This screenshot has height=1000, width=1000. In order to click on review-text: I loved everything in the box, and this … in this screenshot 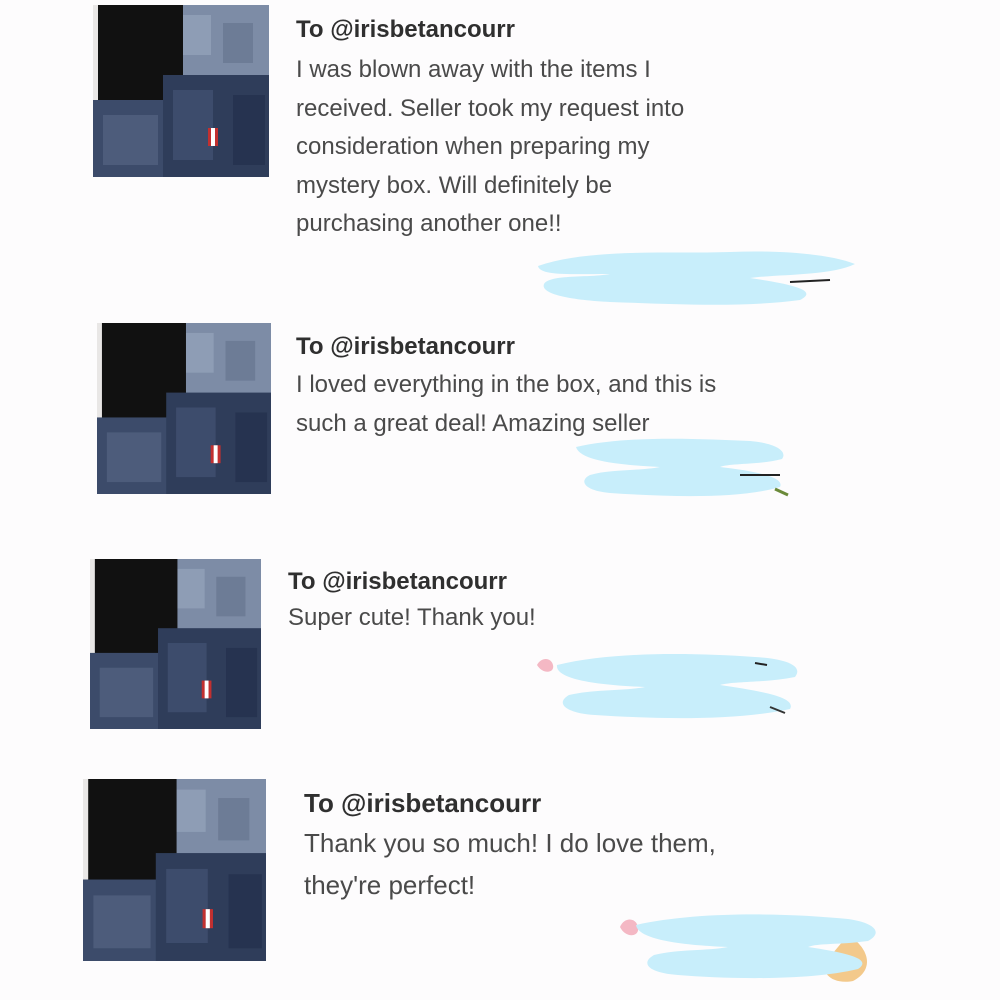, I will do `click(506, 404)`.